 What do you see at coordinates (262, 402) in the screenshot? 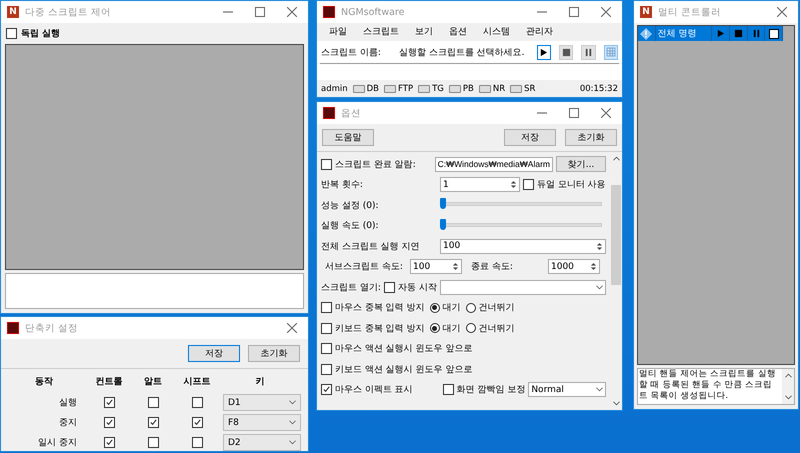
I see `key-dropdown: D1` at bounding box center [262, 402].